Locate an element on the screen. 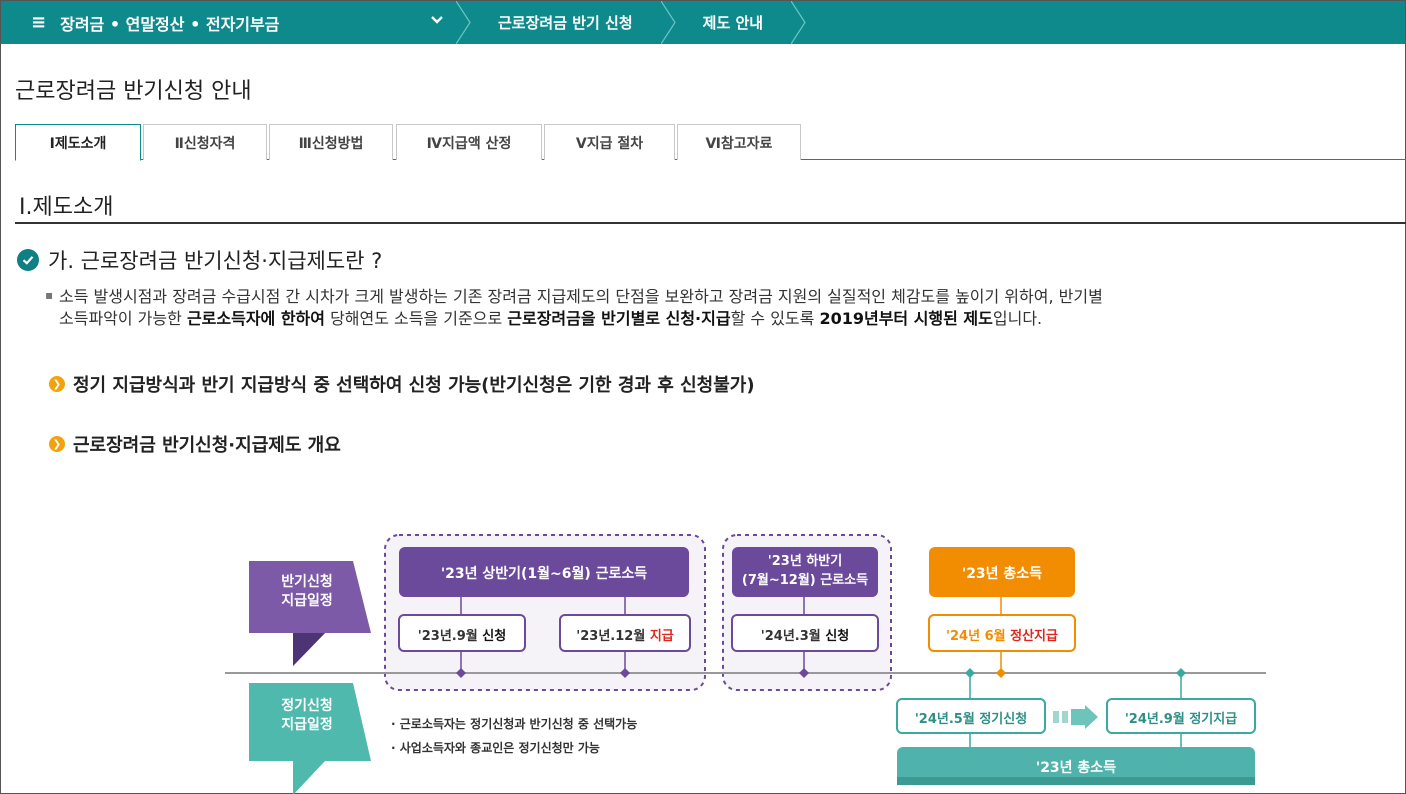  top-navigation: ≡ 장려금 • 연말정산 • 전자기부금 근로장려금 반기 신청 제도 안내 is located at coordinates (703, 22).